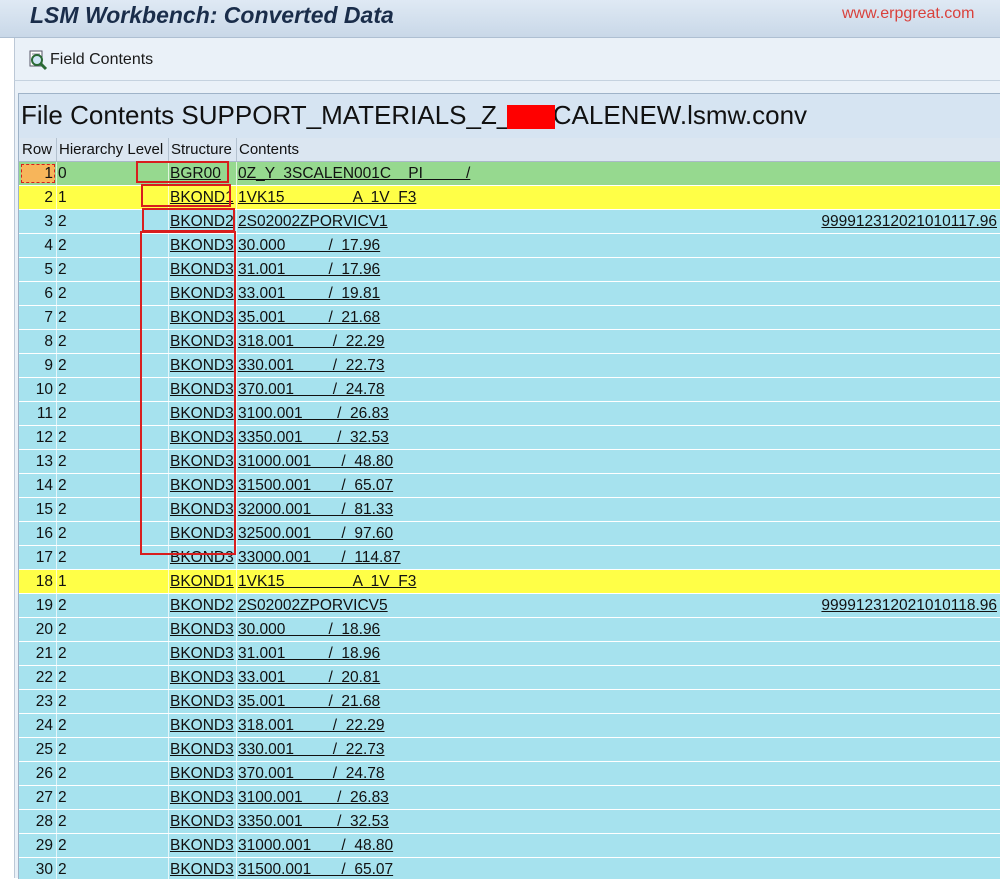 The height and width of the screenshot is (879, 1000). I want to click on table-row: 18 1 BKOND1 1VK15 A 1V F3, so click(509, 582).